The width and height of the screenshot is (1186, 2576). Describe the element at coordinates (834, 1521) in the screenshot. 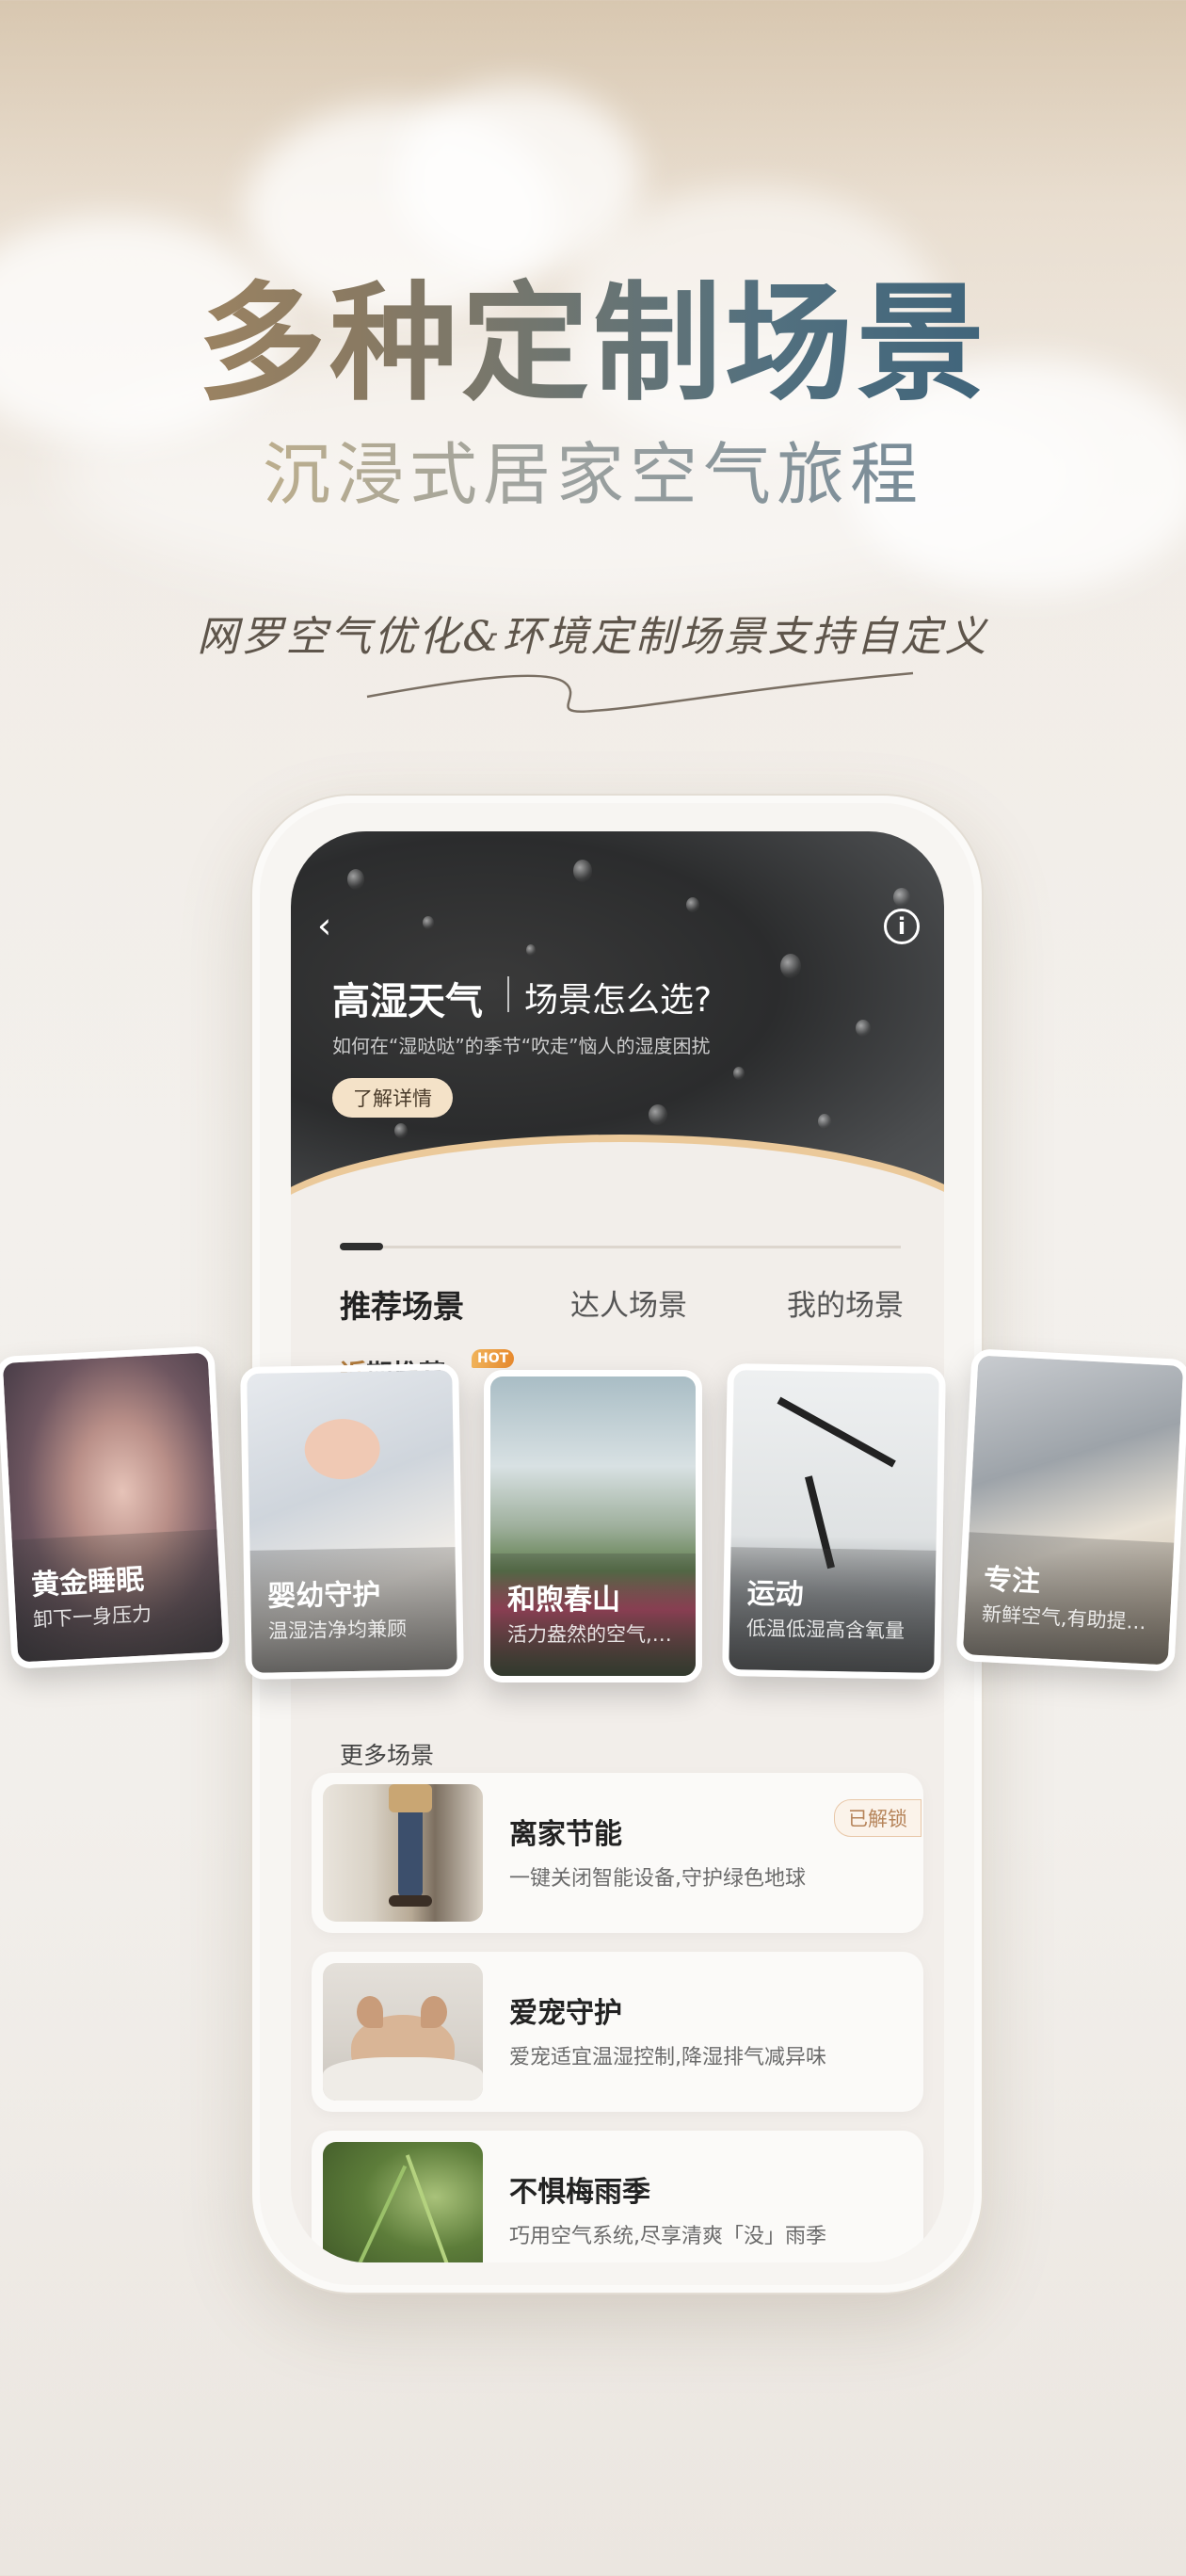

I see `scene-card-sport: 运动 低温低湿高含氧量` at that location.